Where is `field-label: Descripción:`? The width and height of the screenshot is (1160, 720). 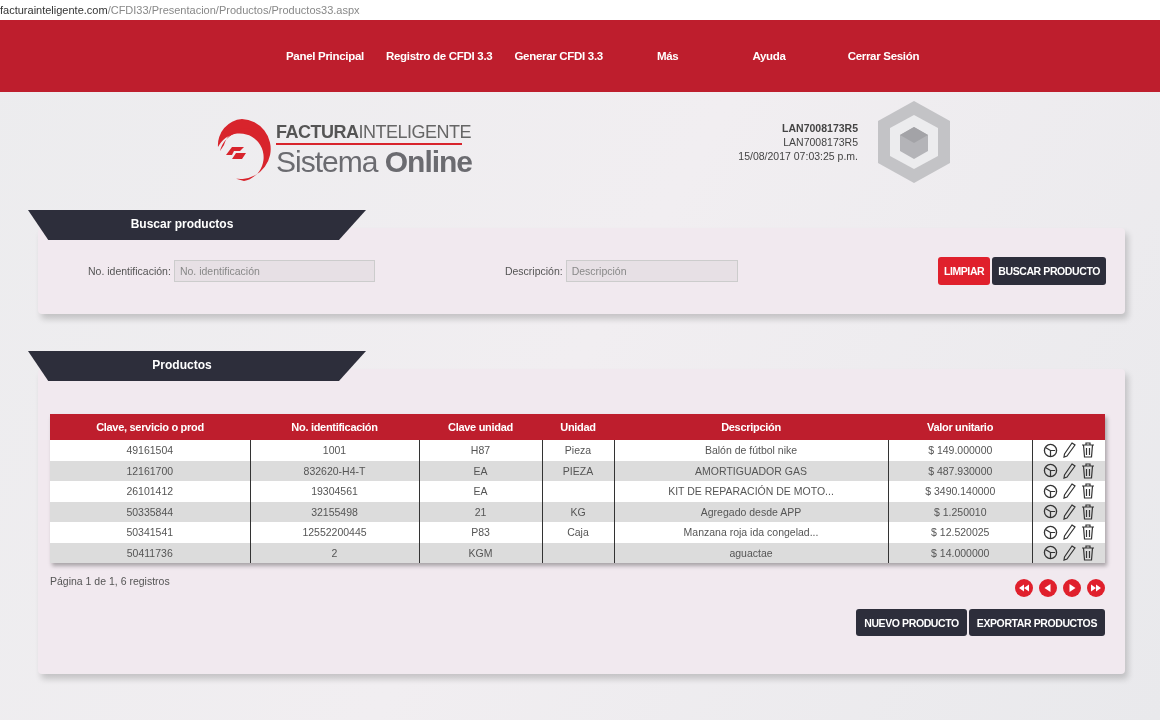 field-label: Descripción: is located at coordinates (533, 271).